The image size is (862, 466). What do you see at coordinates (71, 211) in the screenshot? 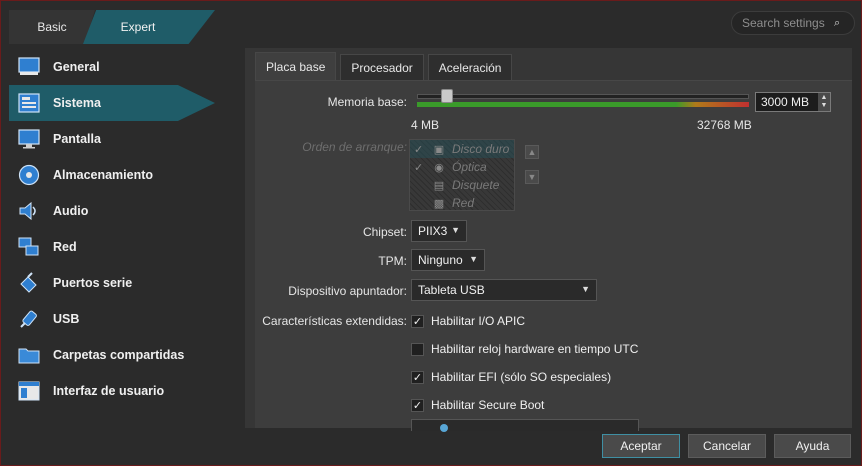
I see `sidebar-item-label: Audio` at bounding box center [71, 211].